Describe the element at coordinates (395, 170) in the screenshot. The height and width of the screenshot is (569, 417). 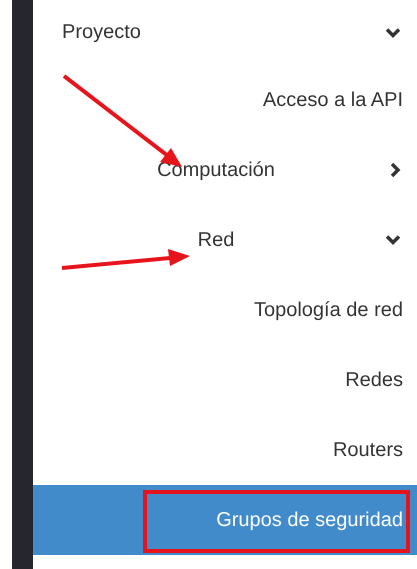
I see `chevron-right-icon` at that location.